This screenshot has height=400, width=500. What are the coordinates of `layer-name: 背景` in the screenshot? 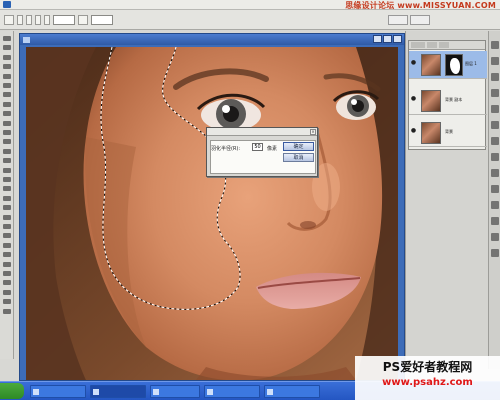 It's located at (449, 132).